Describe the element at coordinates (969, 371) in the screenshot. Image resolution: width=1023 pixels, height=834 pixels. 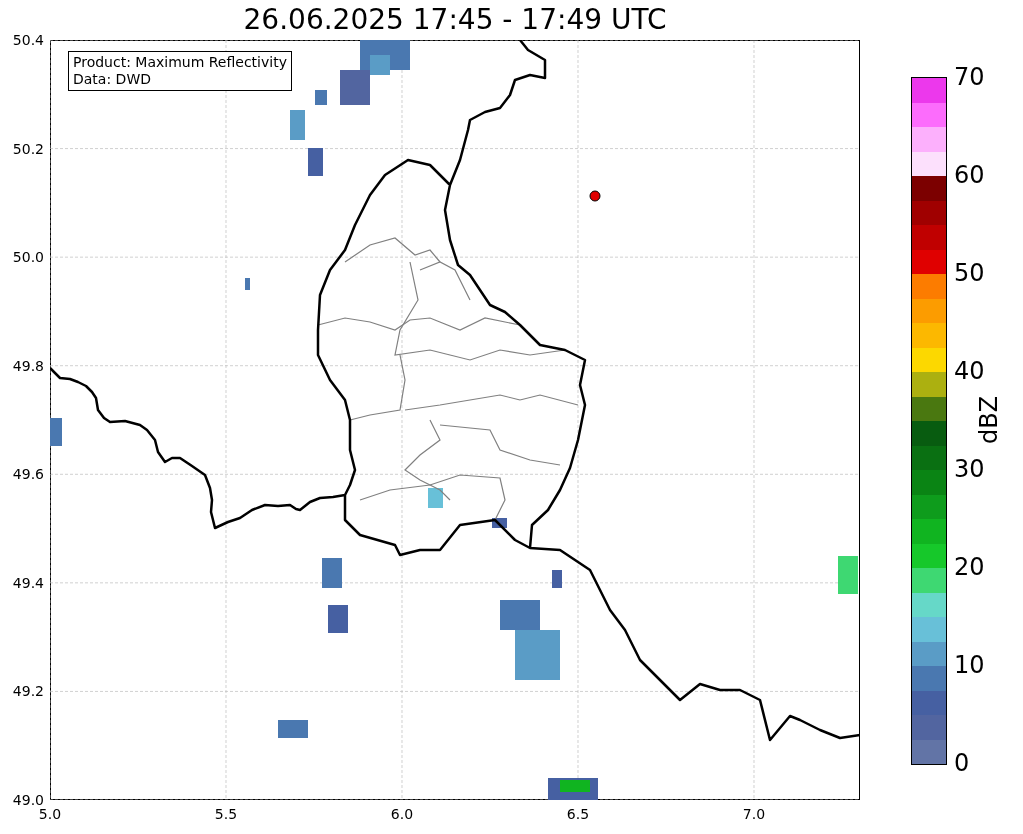
I see `colorbar-tick-label: 40` at that location.